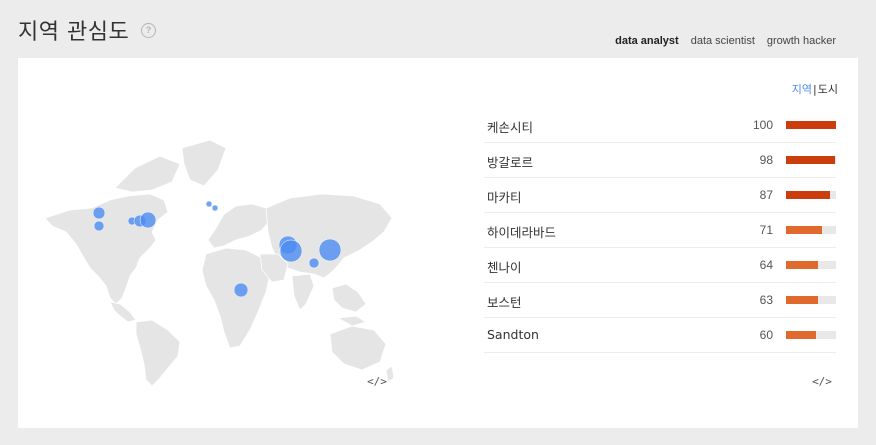 The height and width of the screenshot is (445, 876). I want to click on row-name: 마카티, so click(504, 197).